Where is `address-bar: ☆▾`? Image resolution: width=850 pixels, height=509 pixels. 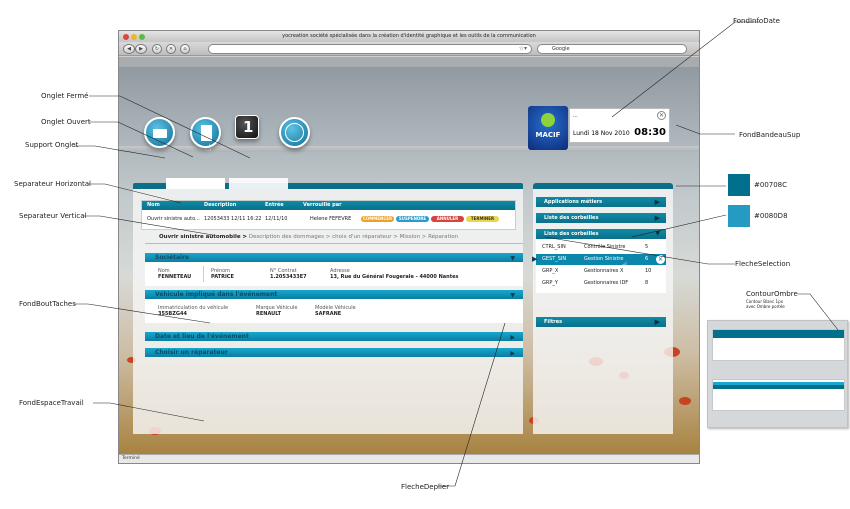 address-bar: ☆▾ is located at coordinates (370, 49).